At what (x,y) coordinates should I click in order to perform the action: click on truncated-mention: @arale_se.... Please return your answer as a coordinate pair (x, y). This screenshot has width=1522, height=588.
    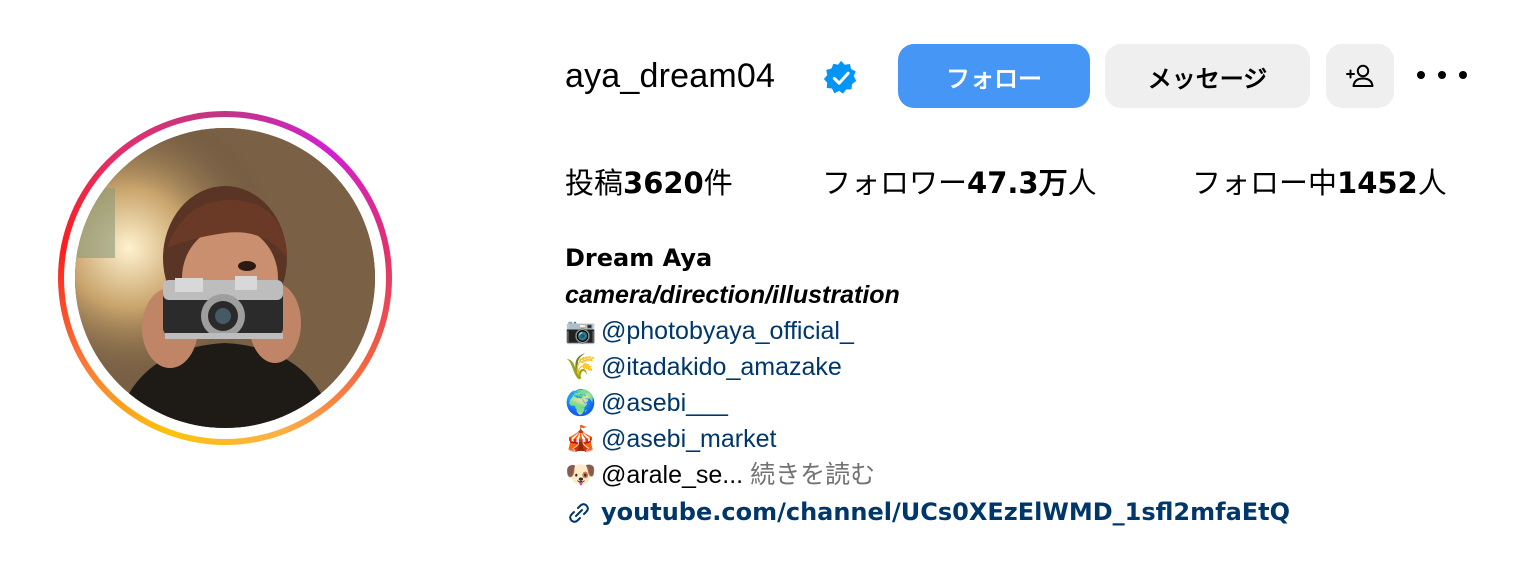
    Looking at the image, I should click on (672, 475).